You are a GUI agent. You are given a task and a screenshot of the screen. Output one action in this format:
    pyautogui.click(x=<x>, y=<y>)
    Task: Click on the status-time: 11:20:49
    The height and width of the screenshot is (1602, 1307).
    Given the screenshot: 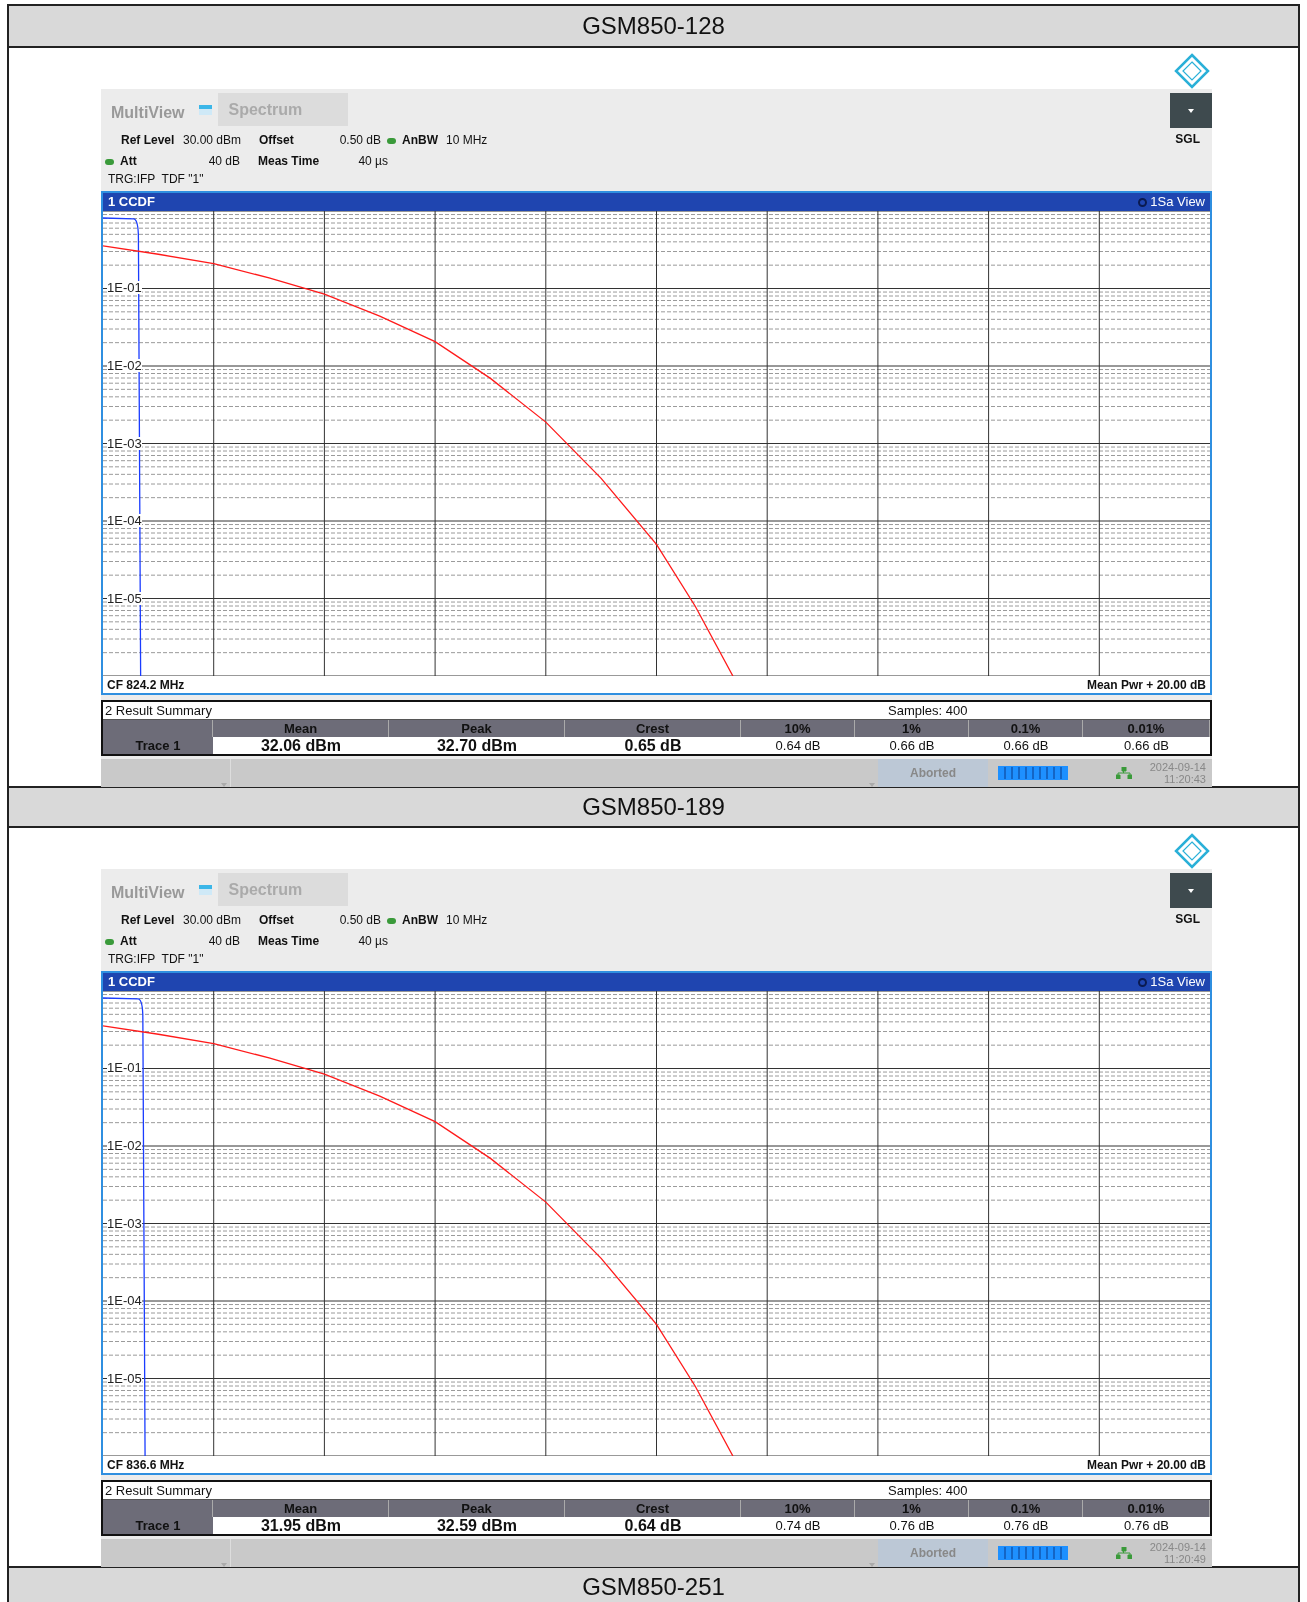 What is the action you would take?
    pyautogui.click(x=1185, y=1559)
    